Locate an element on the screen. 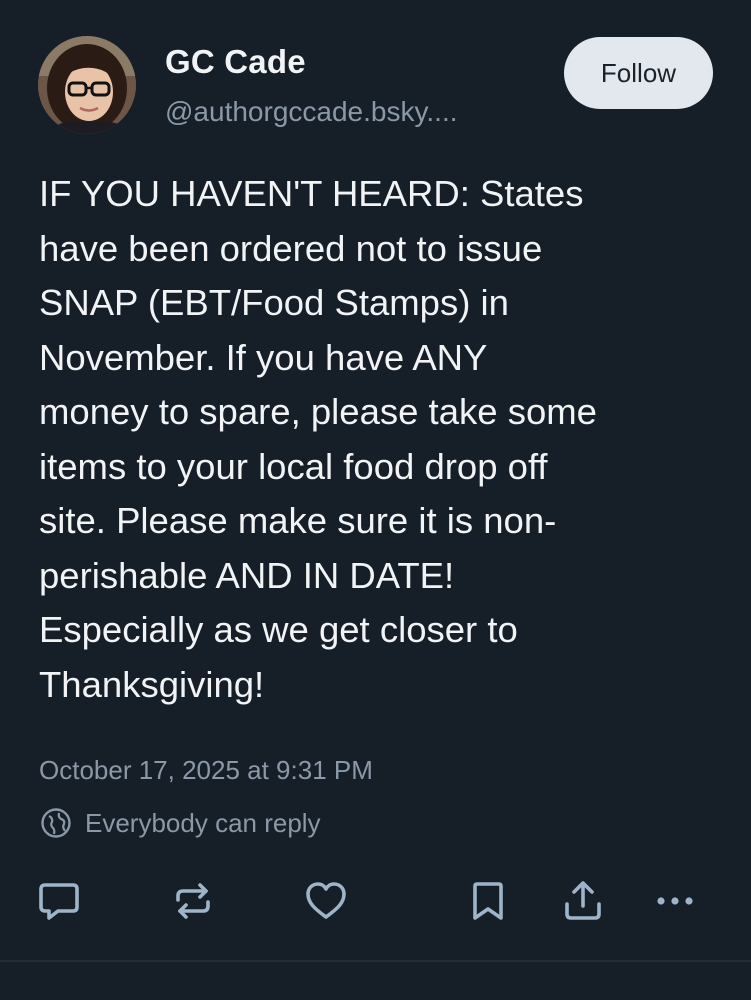 This screenshot has height=1000, width=751. more-icon is located at coordinates (675, 901).